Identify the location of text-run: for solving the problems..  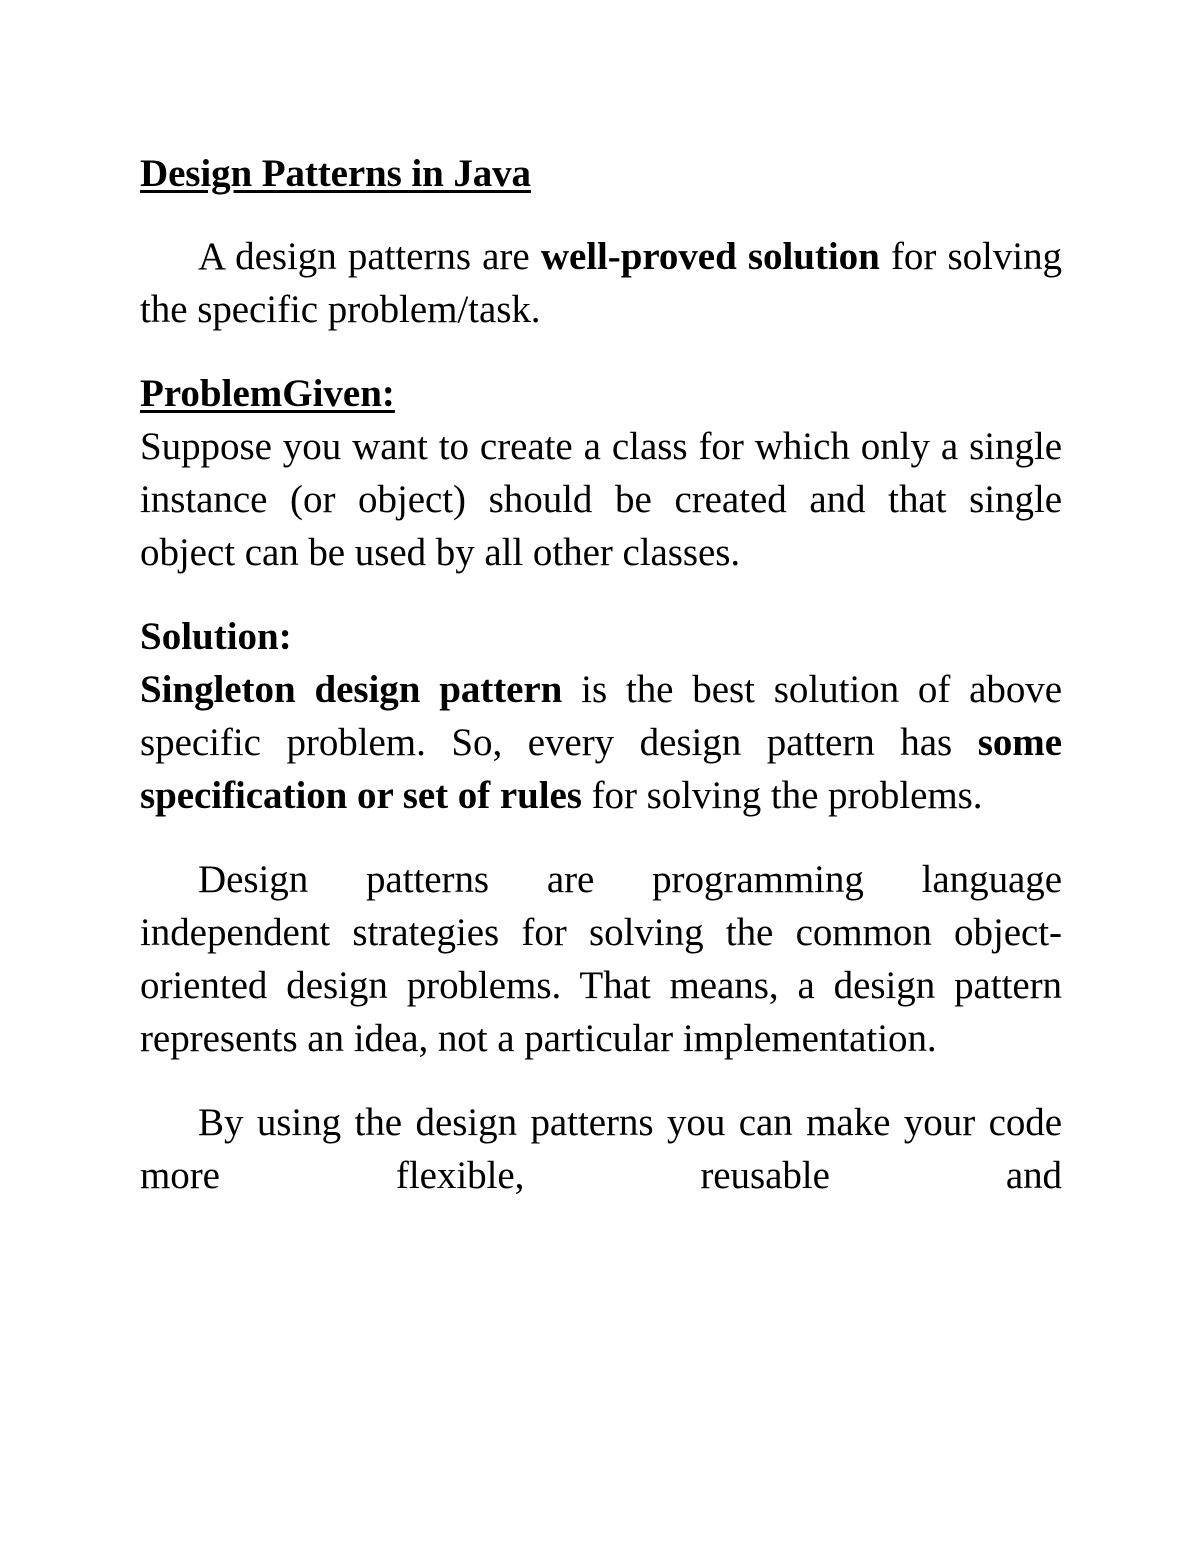
(782, 795).